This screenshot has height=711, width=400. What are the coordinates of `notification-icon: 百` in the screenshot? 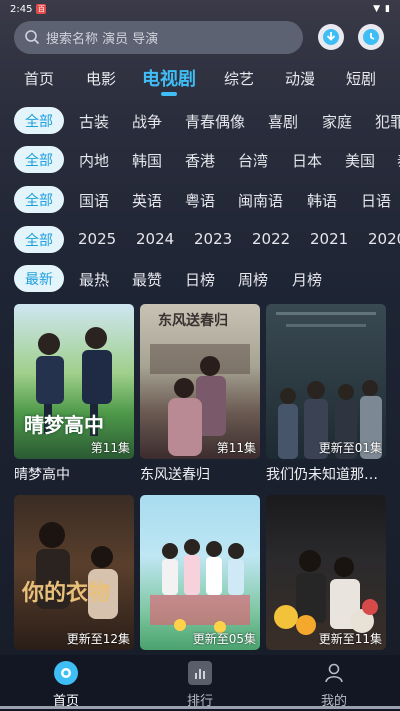 It's located at (41, 9).